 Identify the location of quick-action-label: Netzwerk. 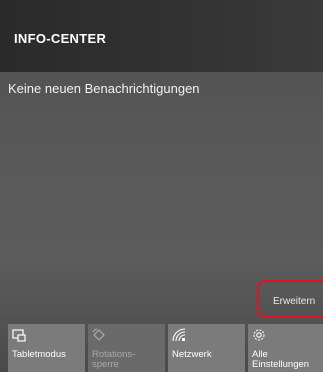
(192, 354).